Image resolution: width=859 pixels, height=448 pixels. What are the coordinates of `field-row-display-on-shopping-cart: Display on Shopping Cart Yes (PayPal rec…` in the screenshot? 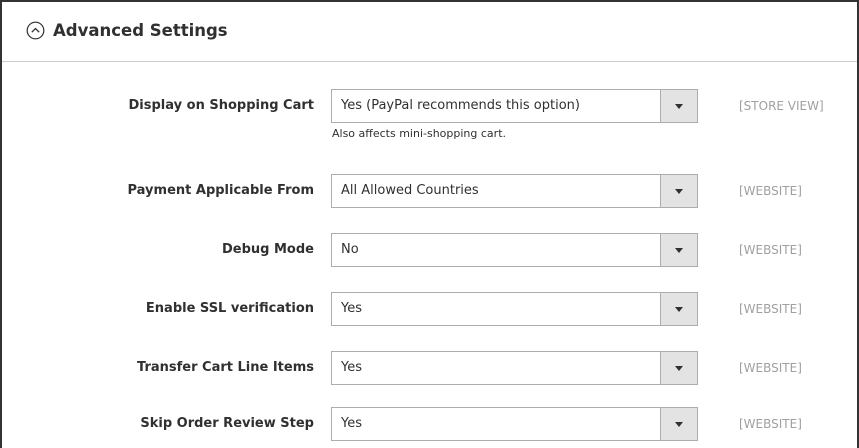 It's located at (429, 106).